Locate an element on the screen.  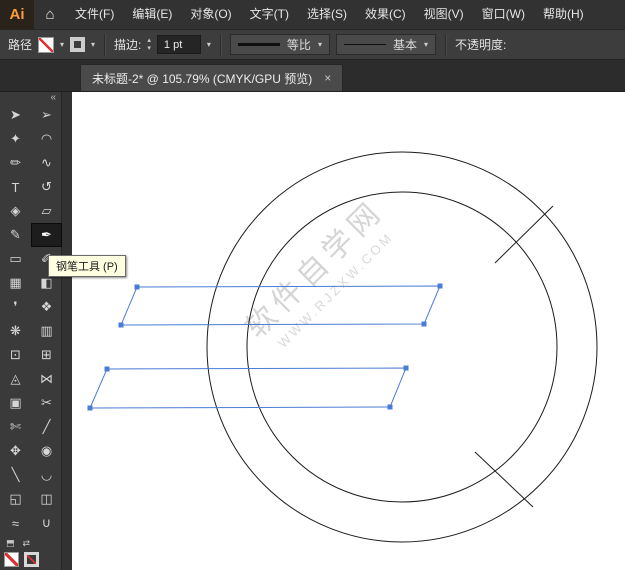
type-tool-icon: T is located at coordinates (15, 187).